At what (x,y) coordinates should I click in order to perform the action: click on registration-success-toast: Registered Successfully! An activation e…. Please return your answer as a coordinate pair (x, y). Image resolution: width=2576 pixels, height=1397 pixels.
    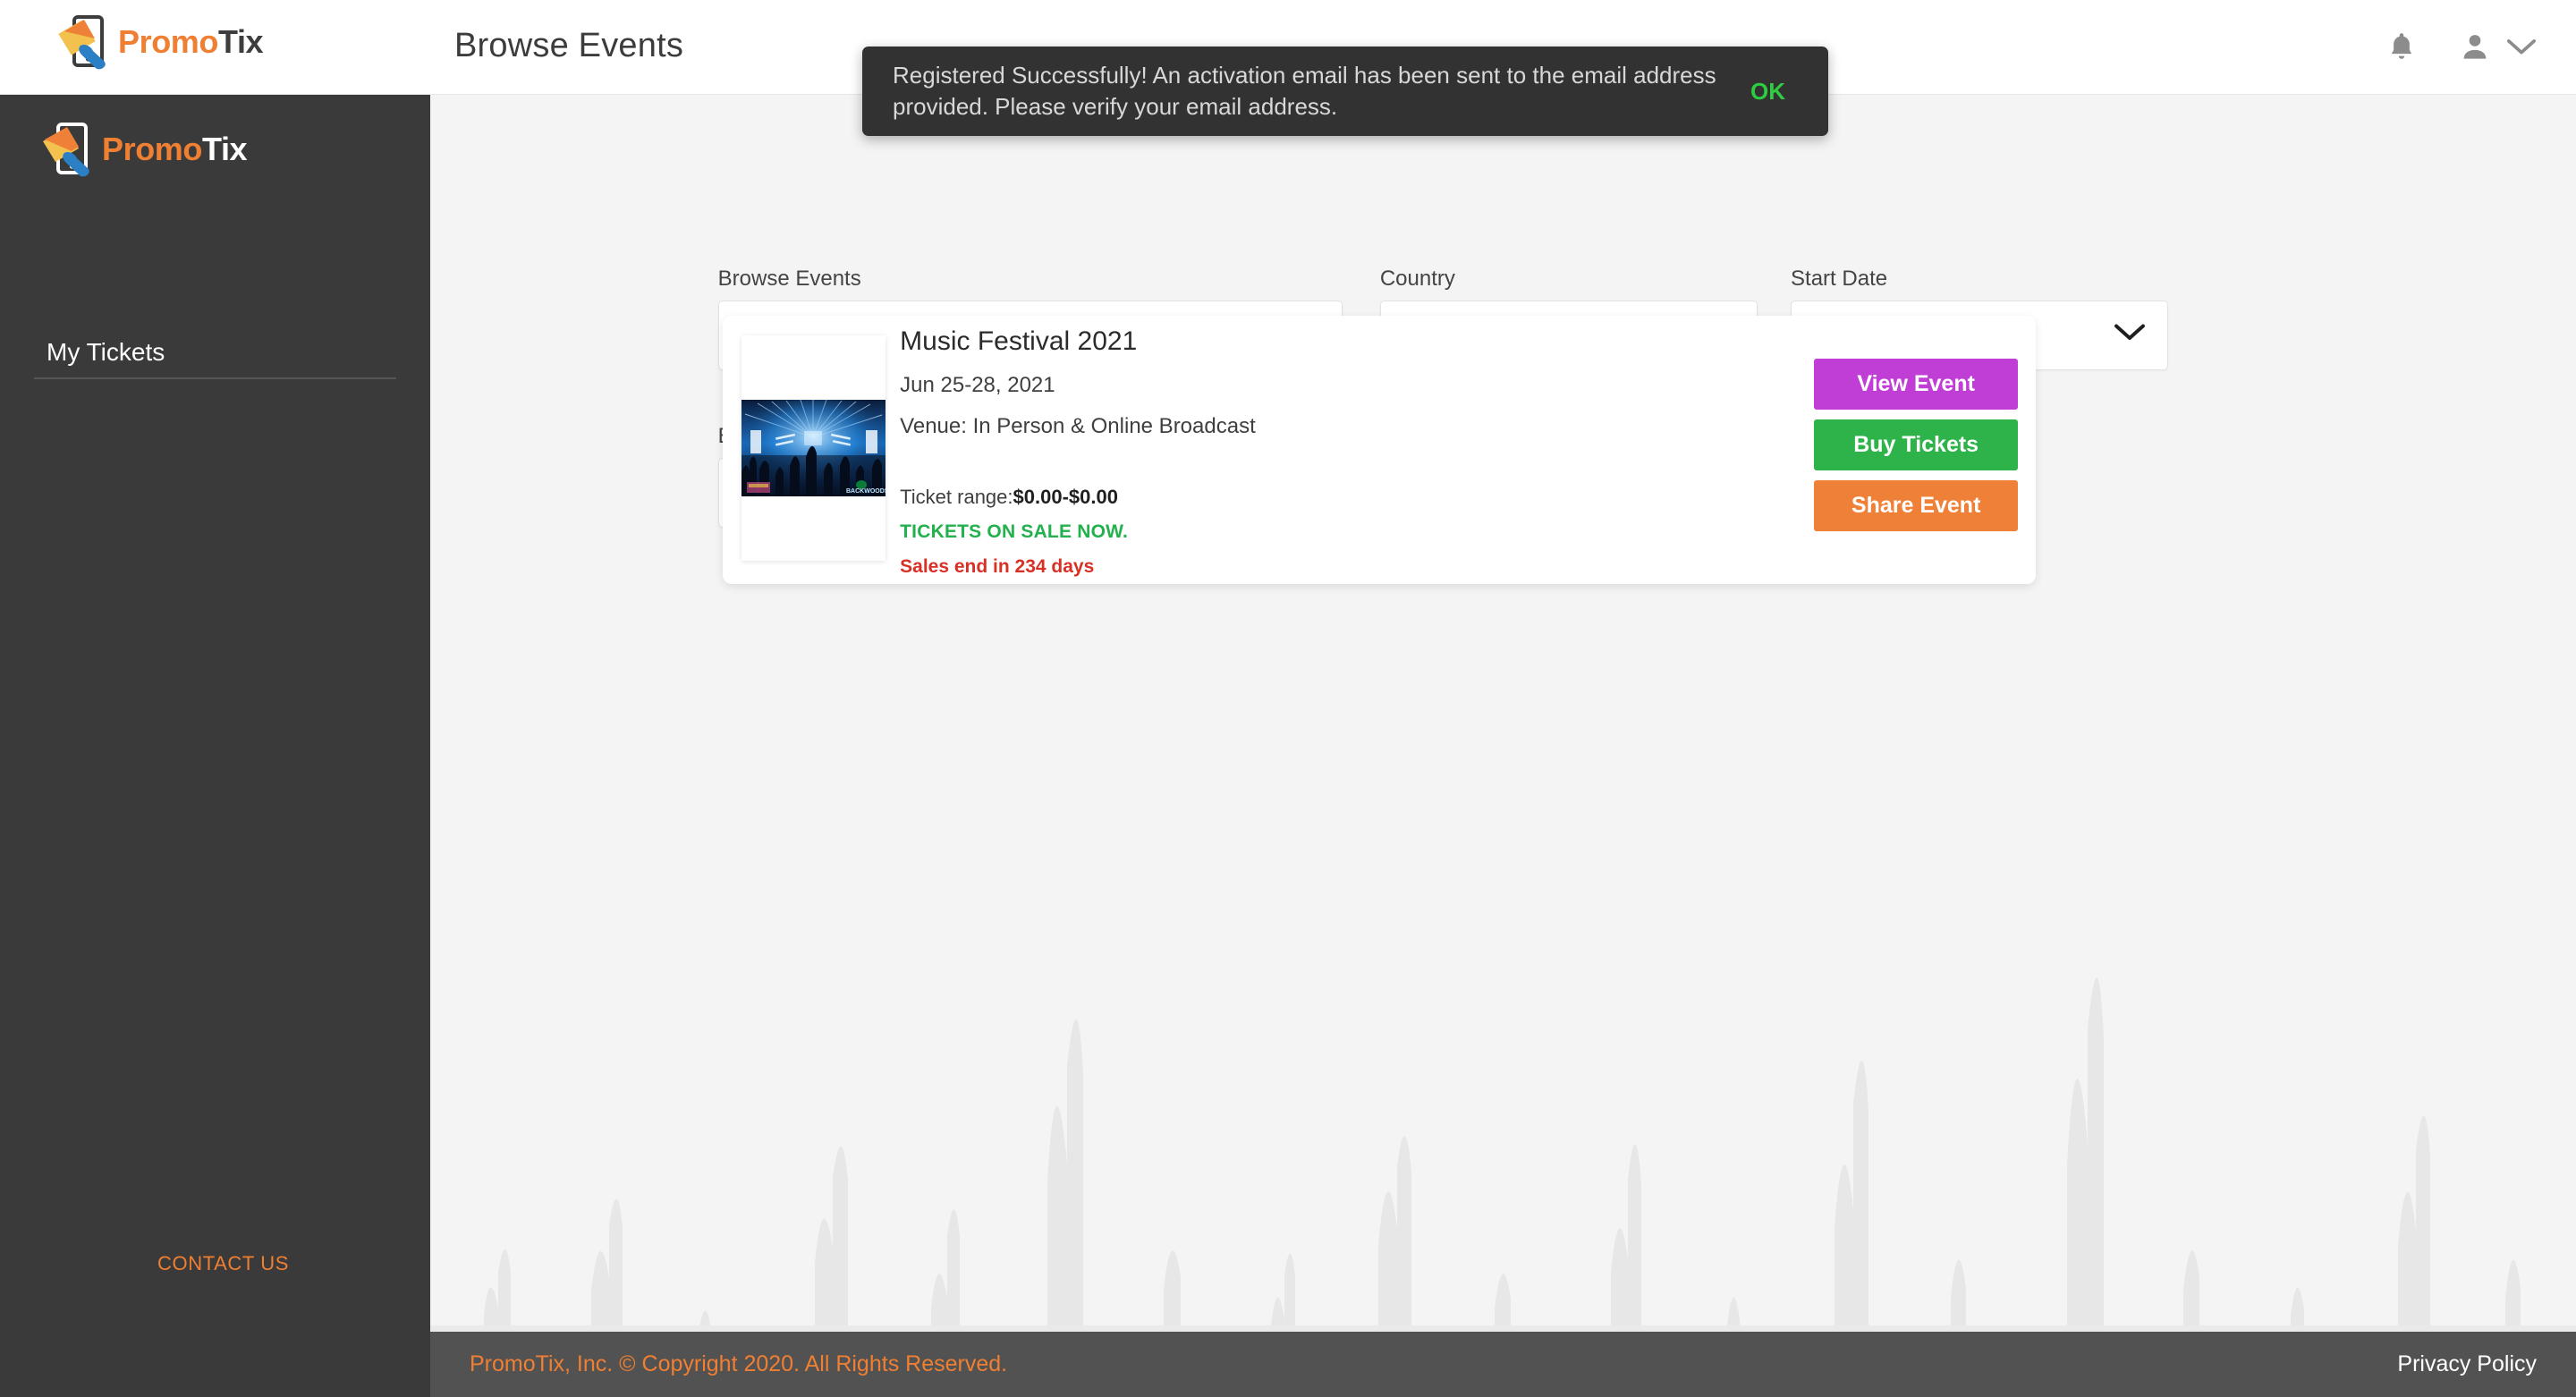
    Looking at the image, I should click on (1345, 91).